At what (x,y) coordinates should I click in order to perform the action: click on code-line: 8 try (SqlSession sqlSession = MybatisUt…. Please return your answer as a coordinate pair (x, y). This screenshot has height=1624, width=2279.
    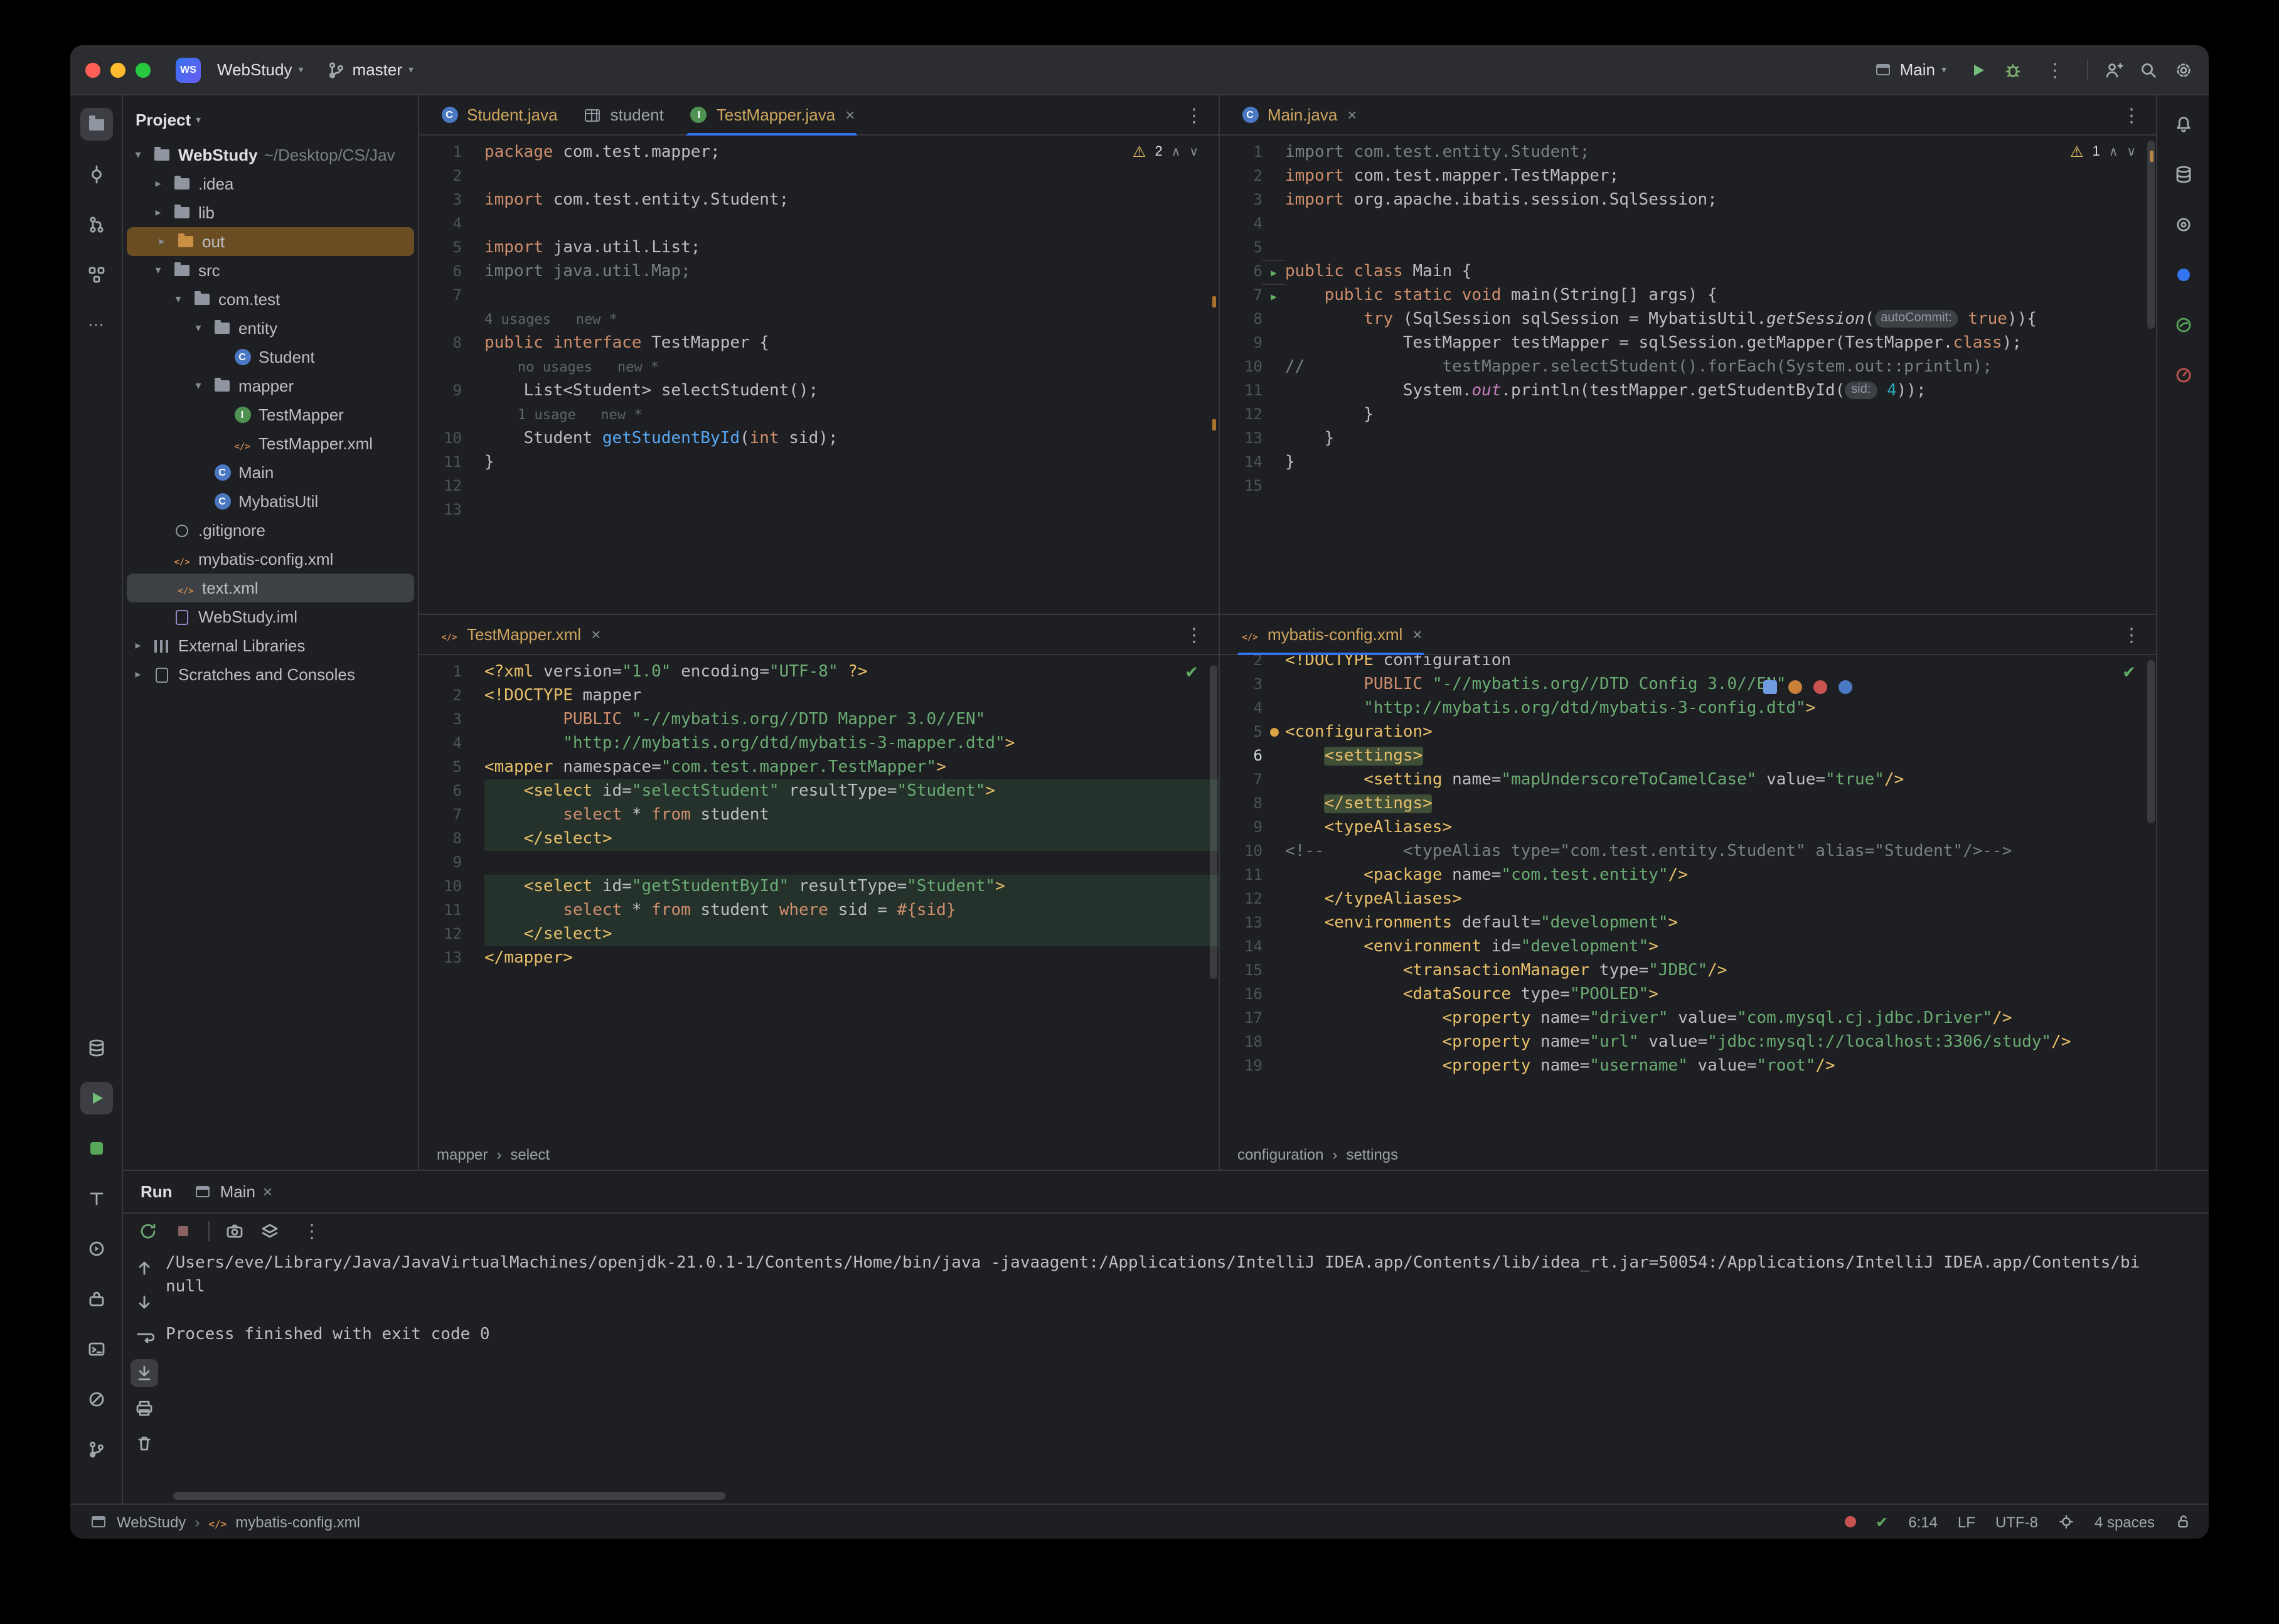
    Looking at the image, I should click on (1688, 319).